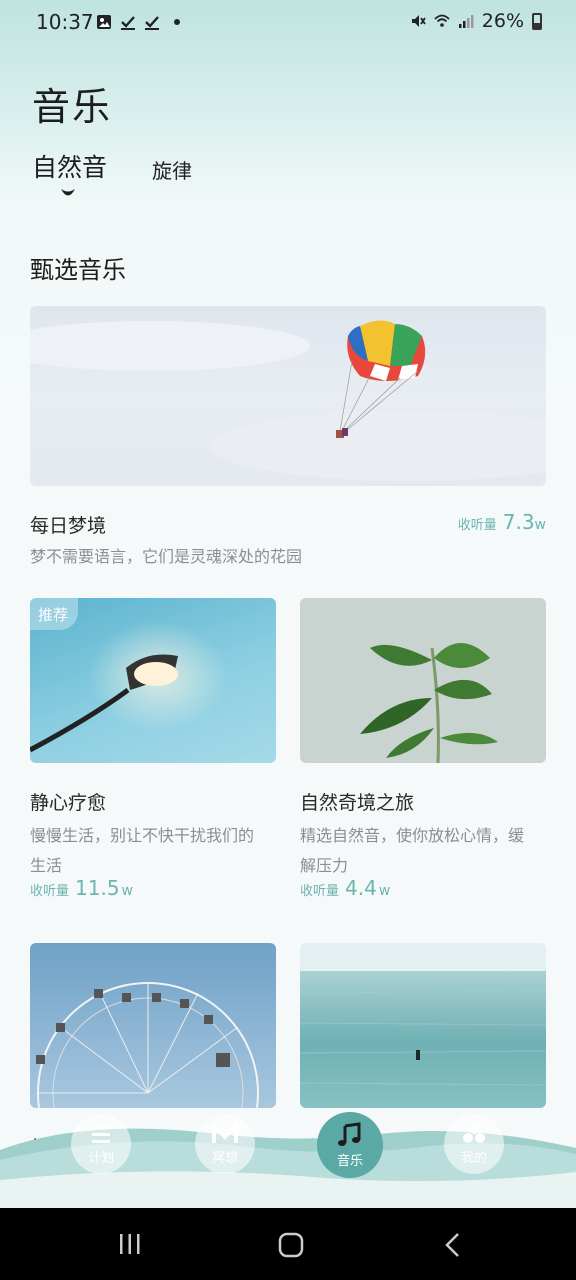 The height and width of the screenshot is (1280, 576). I want to click on card-image-sea, so click(423, 1025).